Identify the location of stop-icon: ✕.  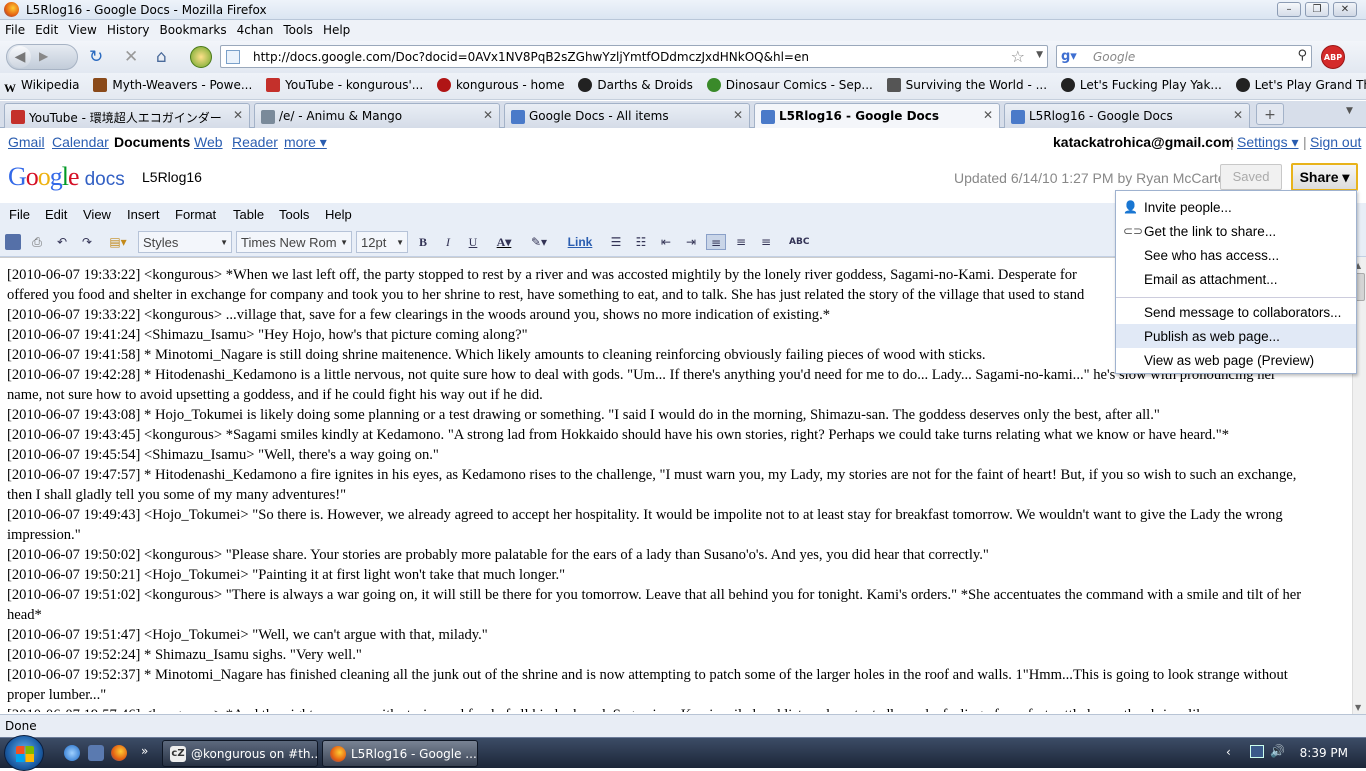
(131, 57).